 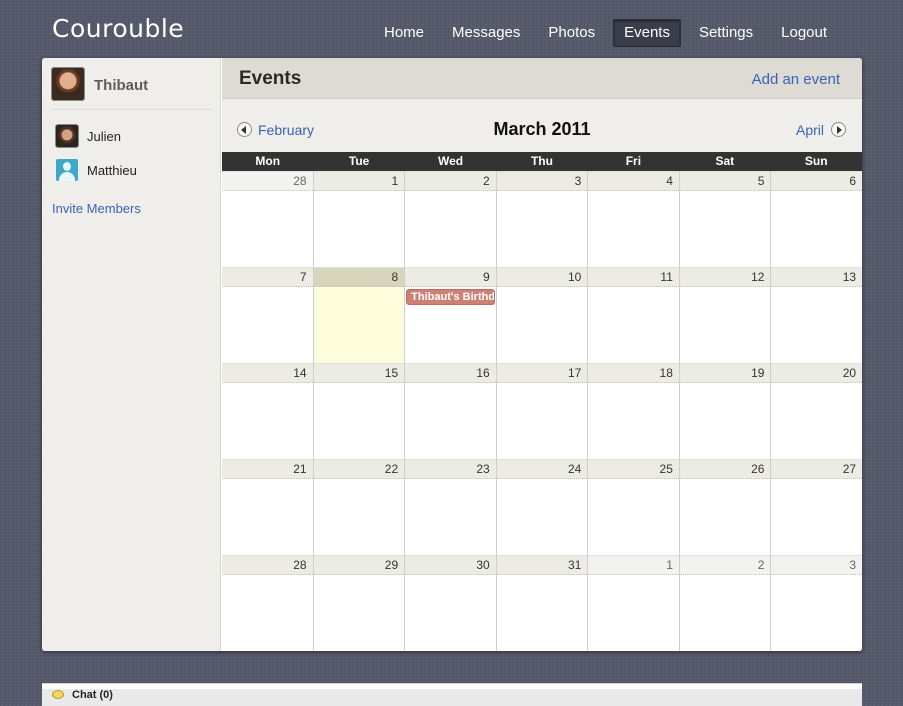 What do you see at coordinates (451, 603) in the screenshot?
I see `calendar-day: 30` at bounding box center [451, 603].